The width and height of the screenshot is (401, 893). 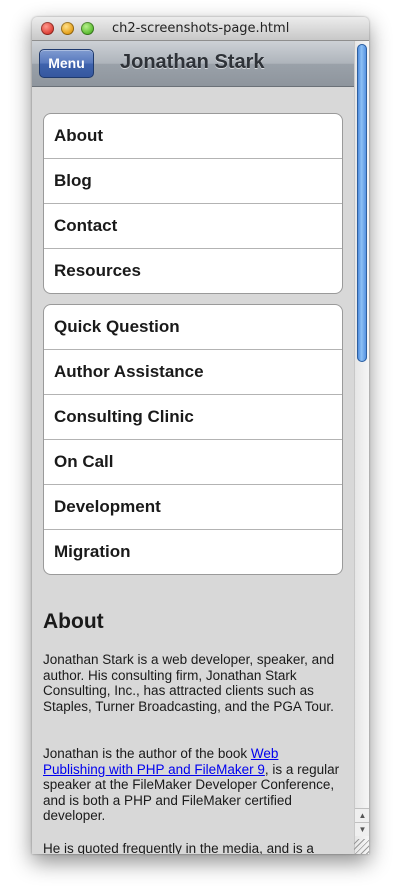 What do you see at coordinates (66, 63) in the screenshot?
I see `menu-button: Menu` at bounding box center [66, 63].